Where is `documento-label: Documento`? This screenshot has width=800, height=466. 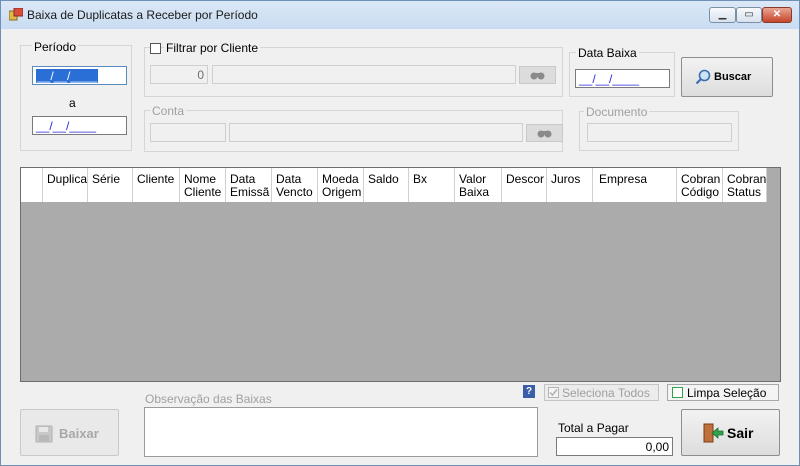
documento-label: Documento is located at coordinates (617, 112).